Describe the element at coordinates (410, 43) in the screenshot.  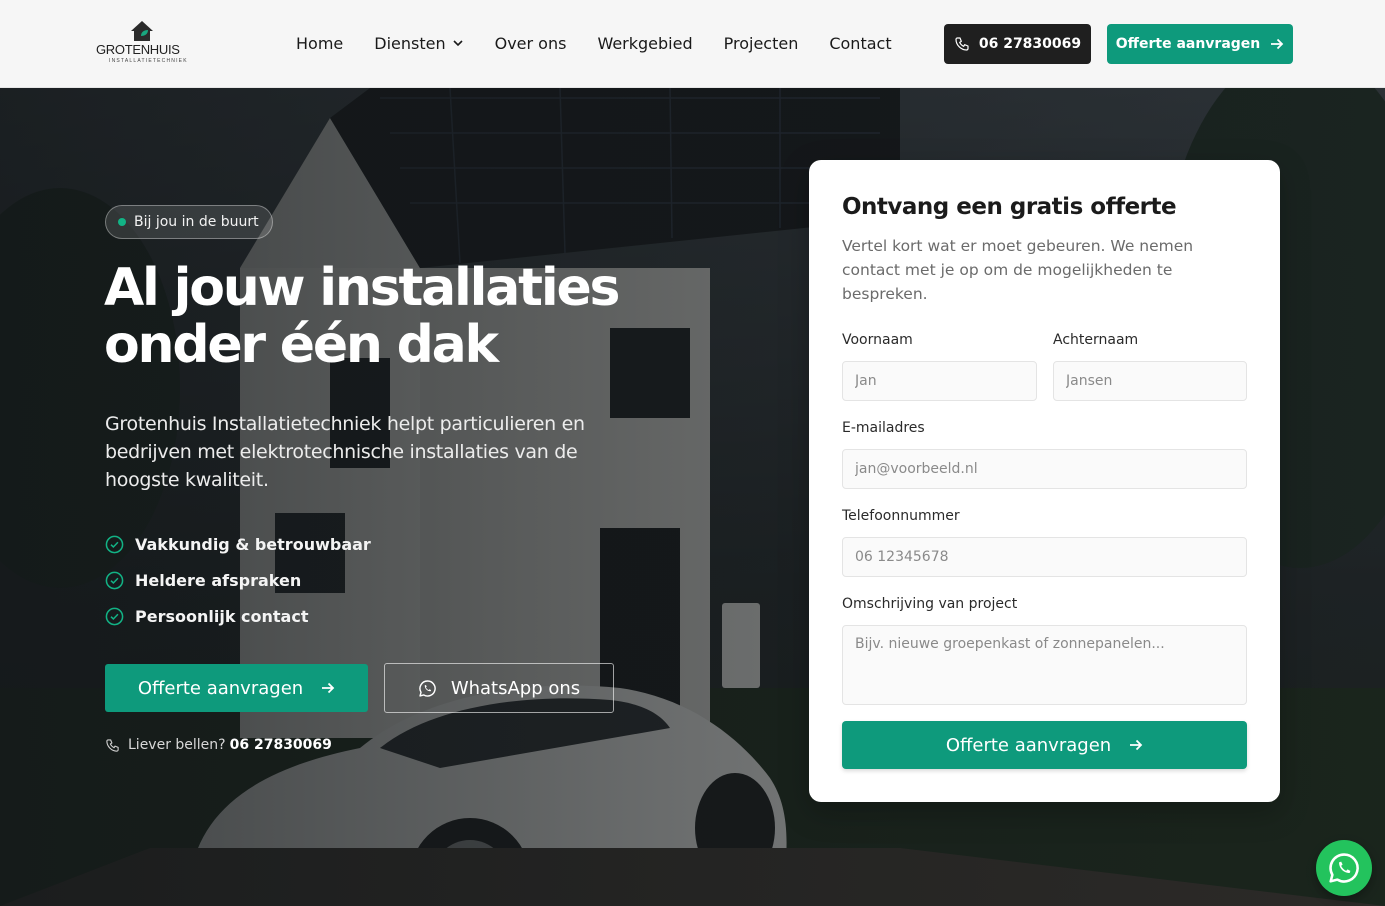
I see `nav-item-label: Diensten` at that location.